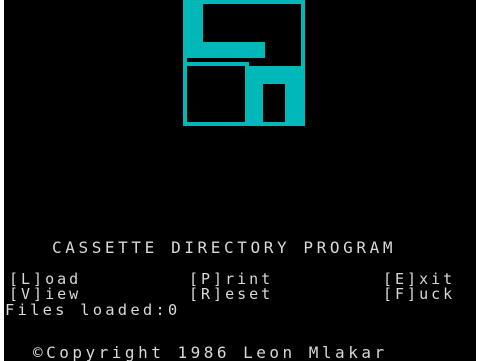 The image size is (481, 361). Describe the element at coordinates (45, 294) in the screenshot. I see `menu-view: [V]iew` at that location.